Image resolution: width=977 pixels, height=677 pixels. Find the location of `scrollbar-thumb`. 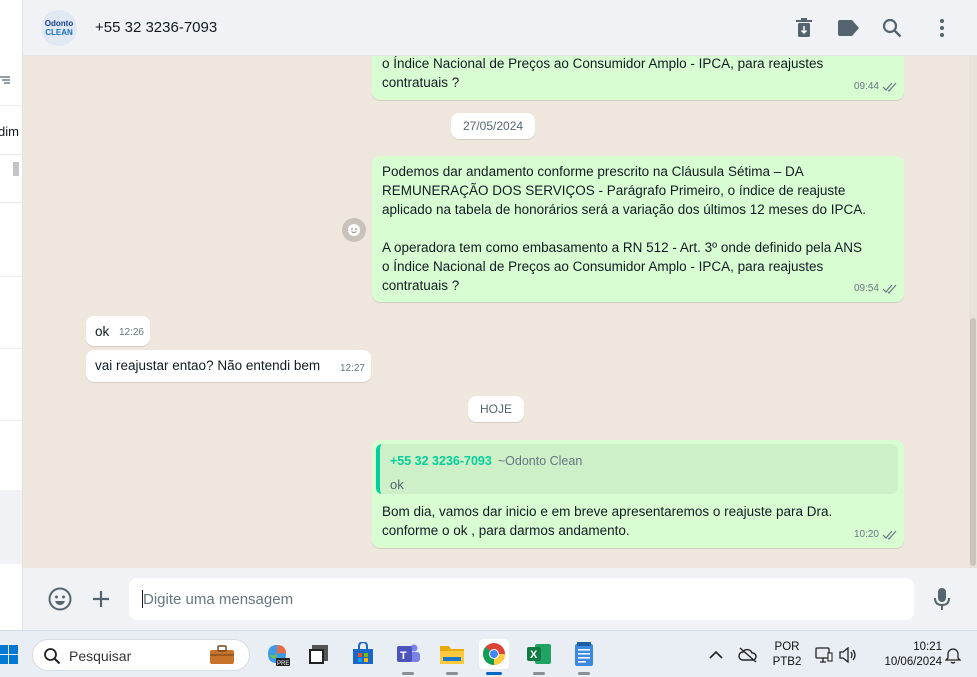

scrollbar-thumb is located at coordinates (973, 442).